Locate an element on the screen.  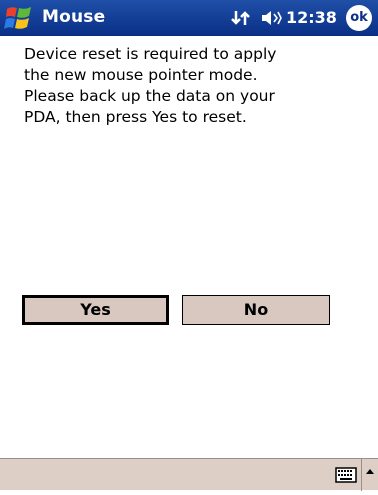
no-button: No is located at coordinates (256, 310).